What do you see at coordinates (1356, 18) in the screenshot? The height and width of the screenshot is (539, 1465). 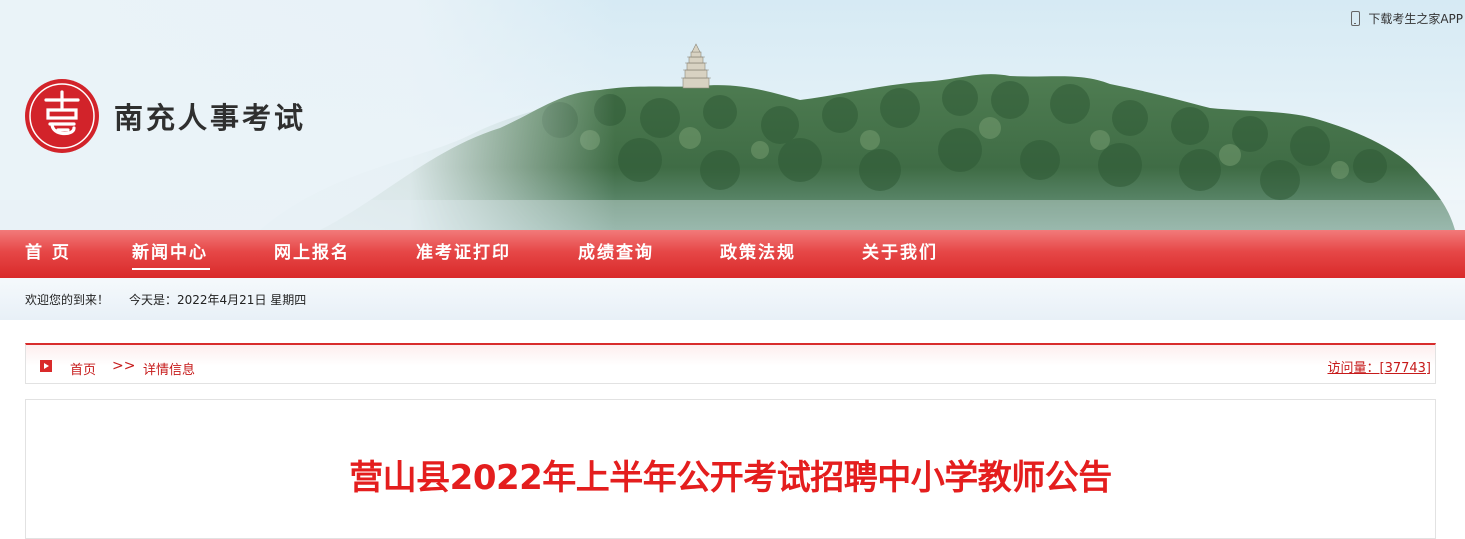 I see `mobile-phone-icon` at bounding box center [1356, 18].